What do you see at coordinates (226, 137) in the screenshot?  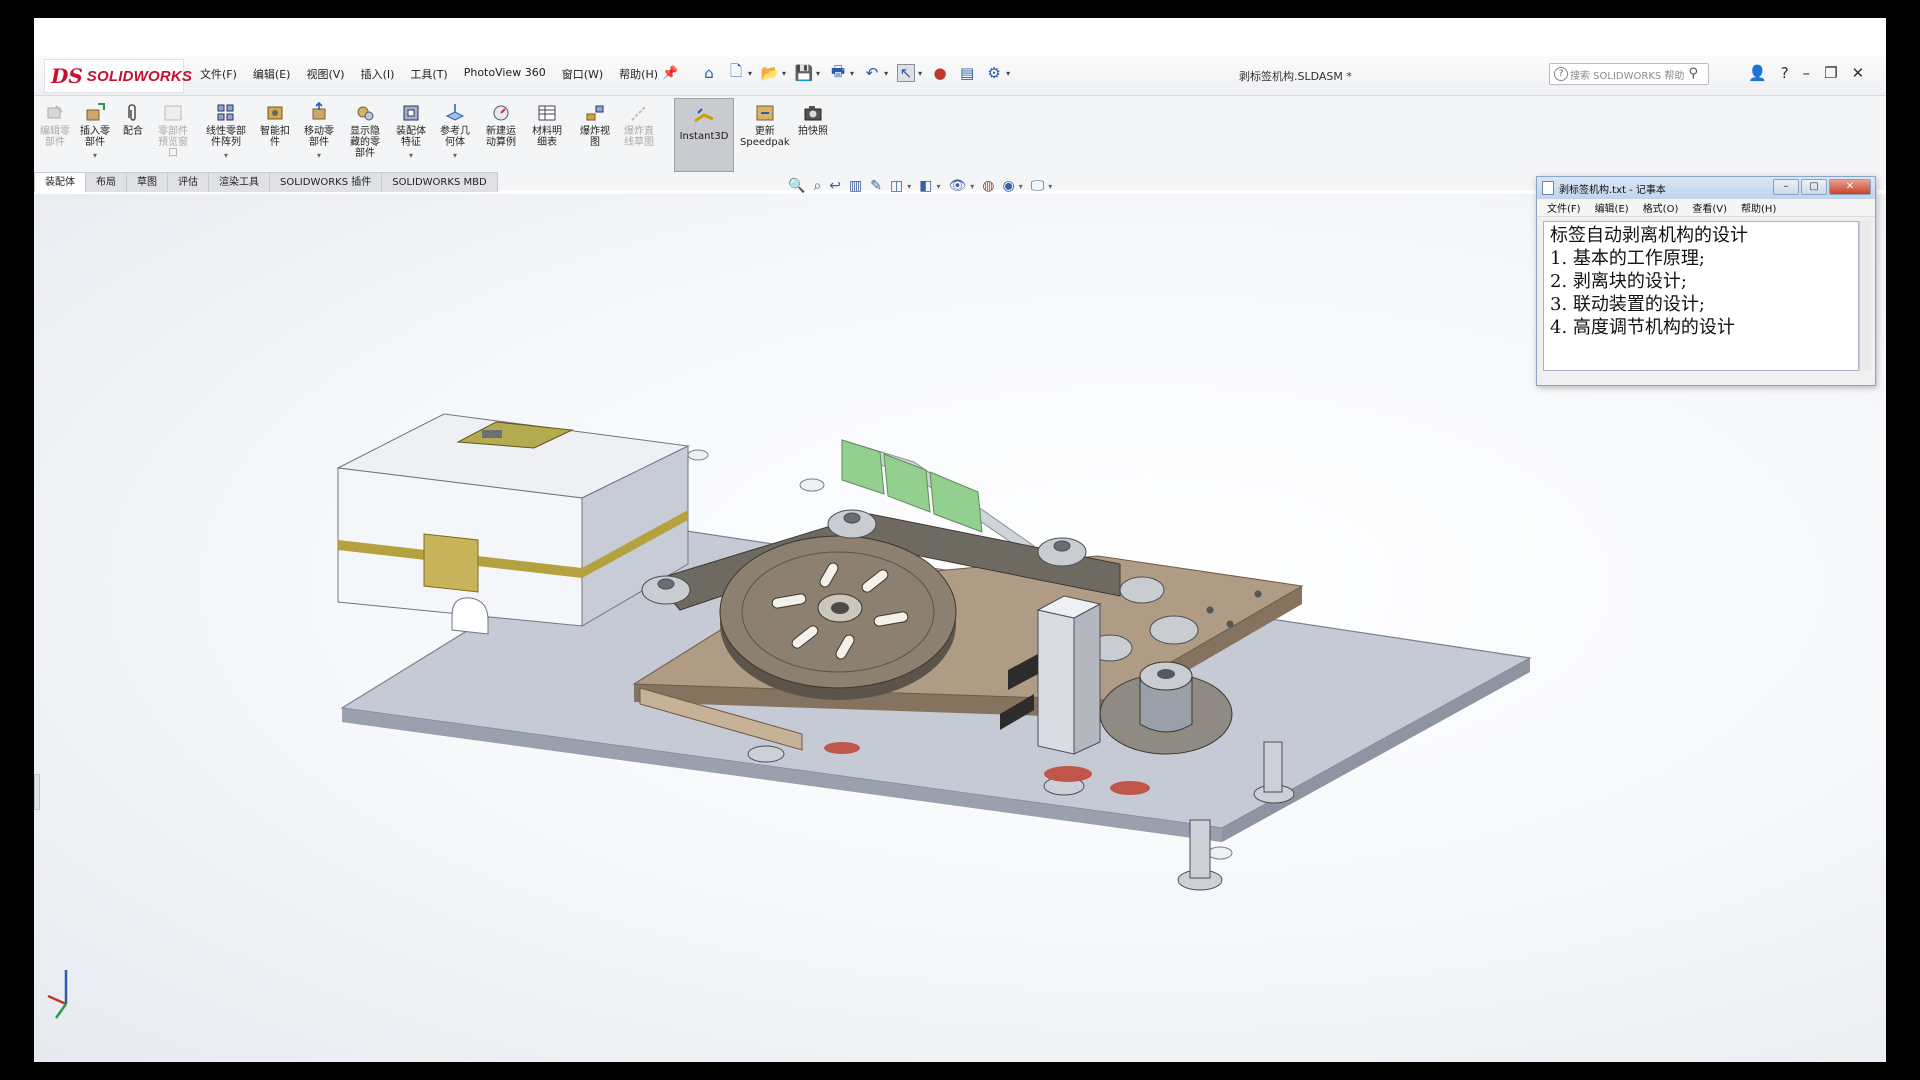 I see `linear-pattern-label: 线性零部 件阵列` at bounding box center [226, 137].